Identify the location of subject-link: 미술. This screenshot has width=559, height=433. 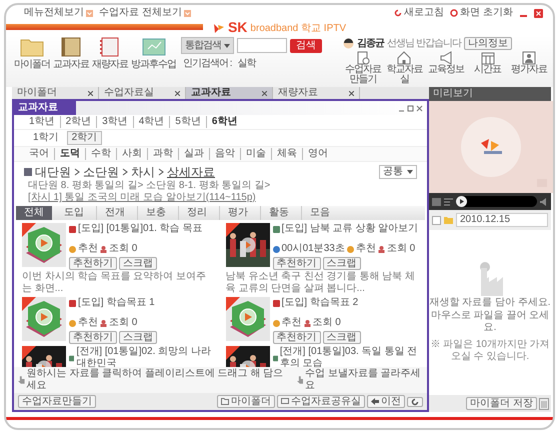
(255, 154).